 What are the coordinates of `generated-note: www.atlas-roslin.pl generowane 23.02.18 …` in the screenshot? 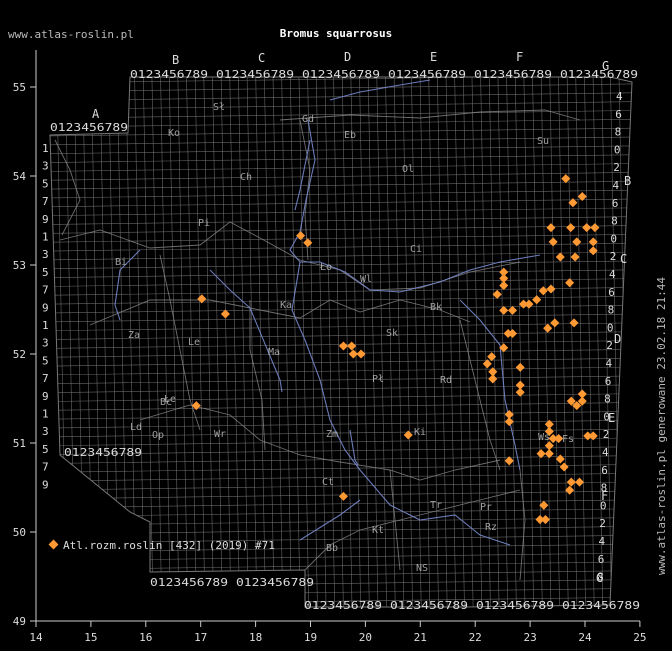 It's located at (661, 426).